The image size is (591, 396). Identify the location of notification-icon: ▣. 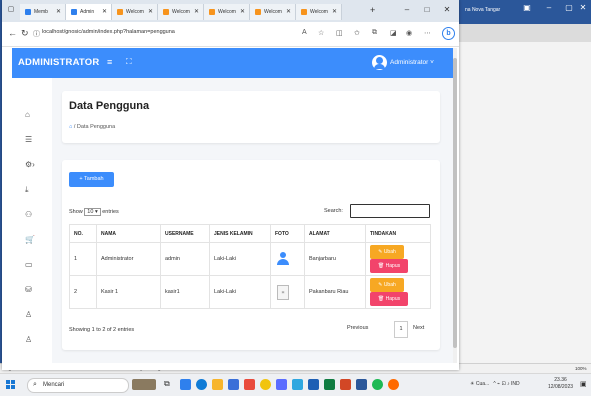
(583, 384).